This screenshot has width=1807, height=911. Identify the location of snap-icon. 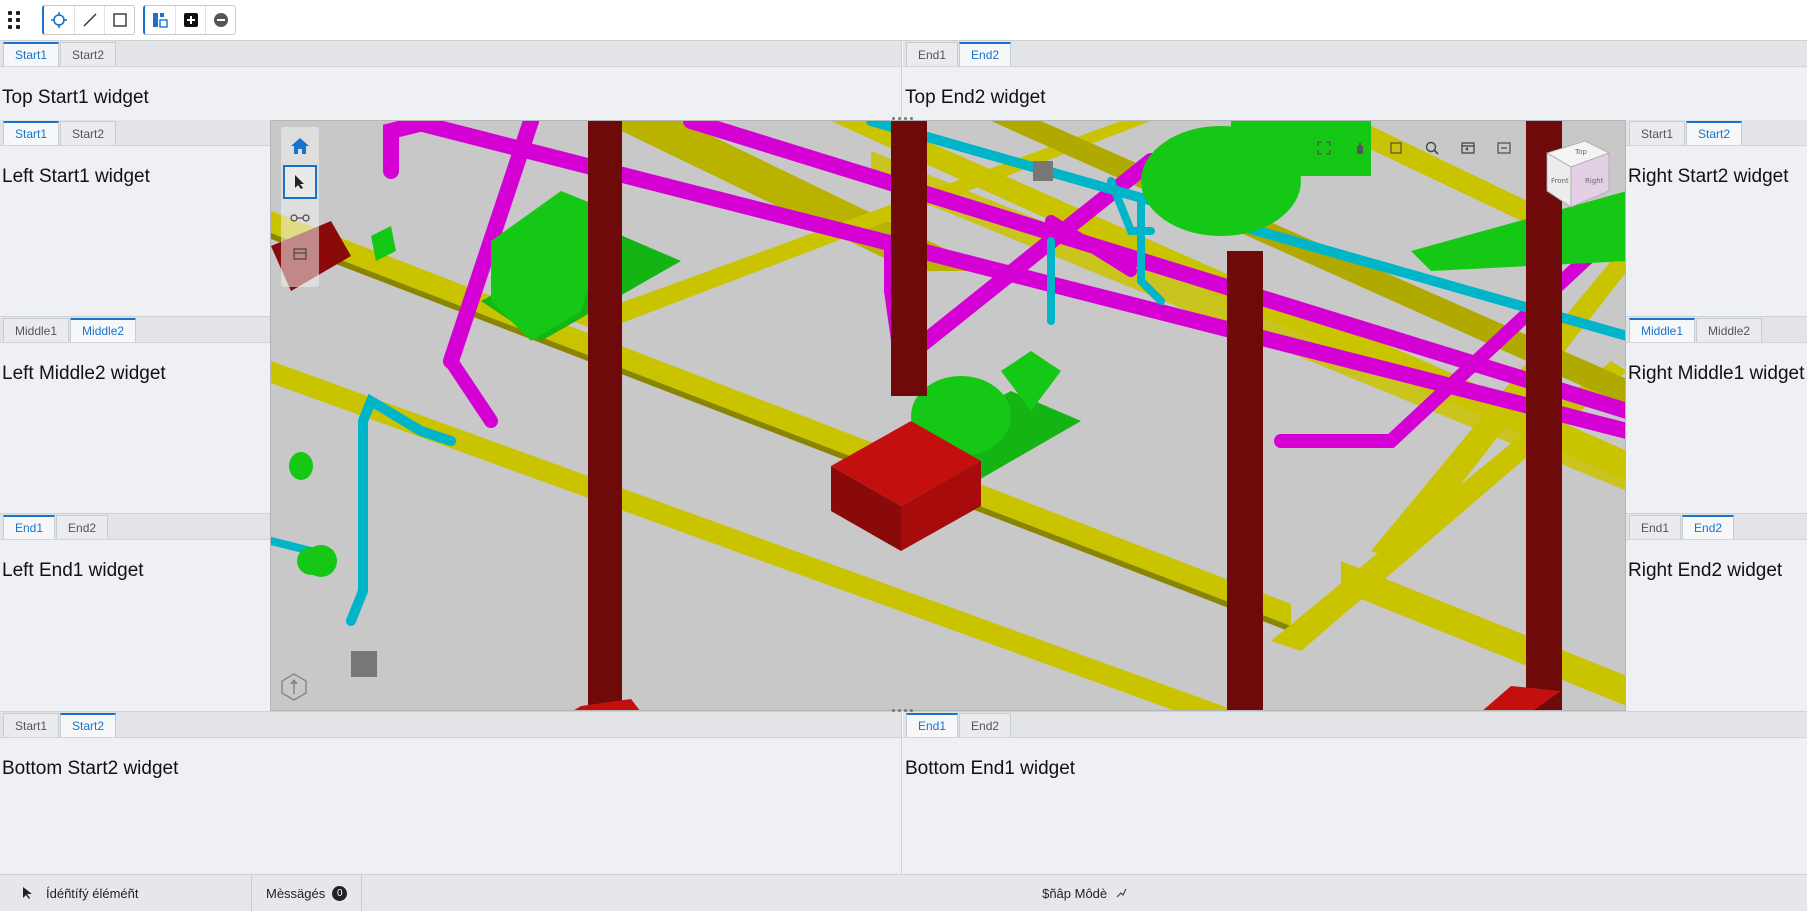
(1121, 893).